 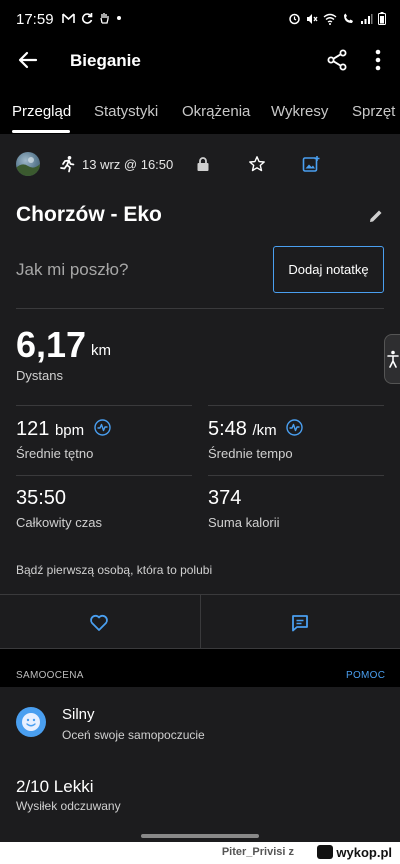 I want to click on avatar-image, so click(x=28, y=166).